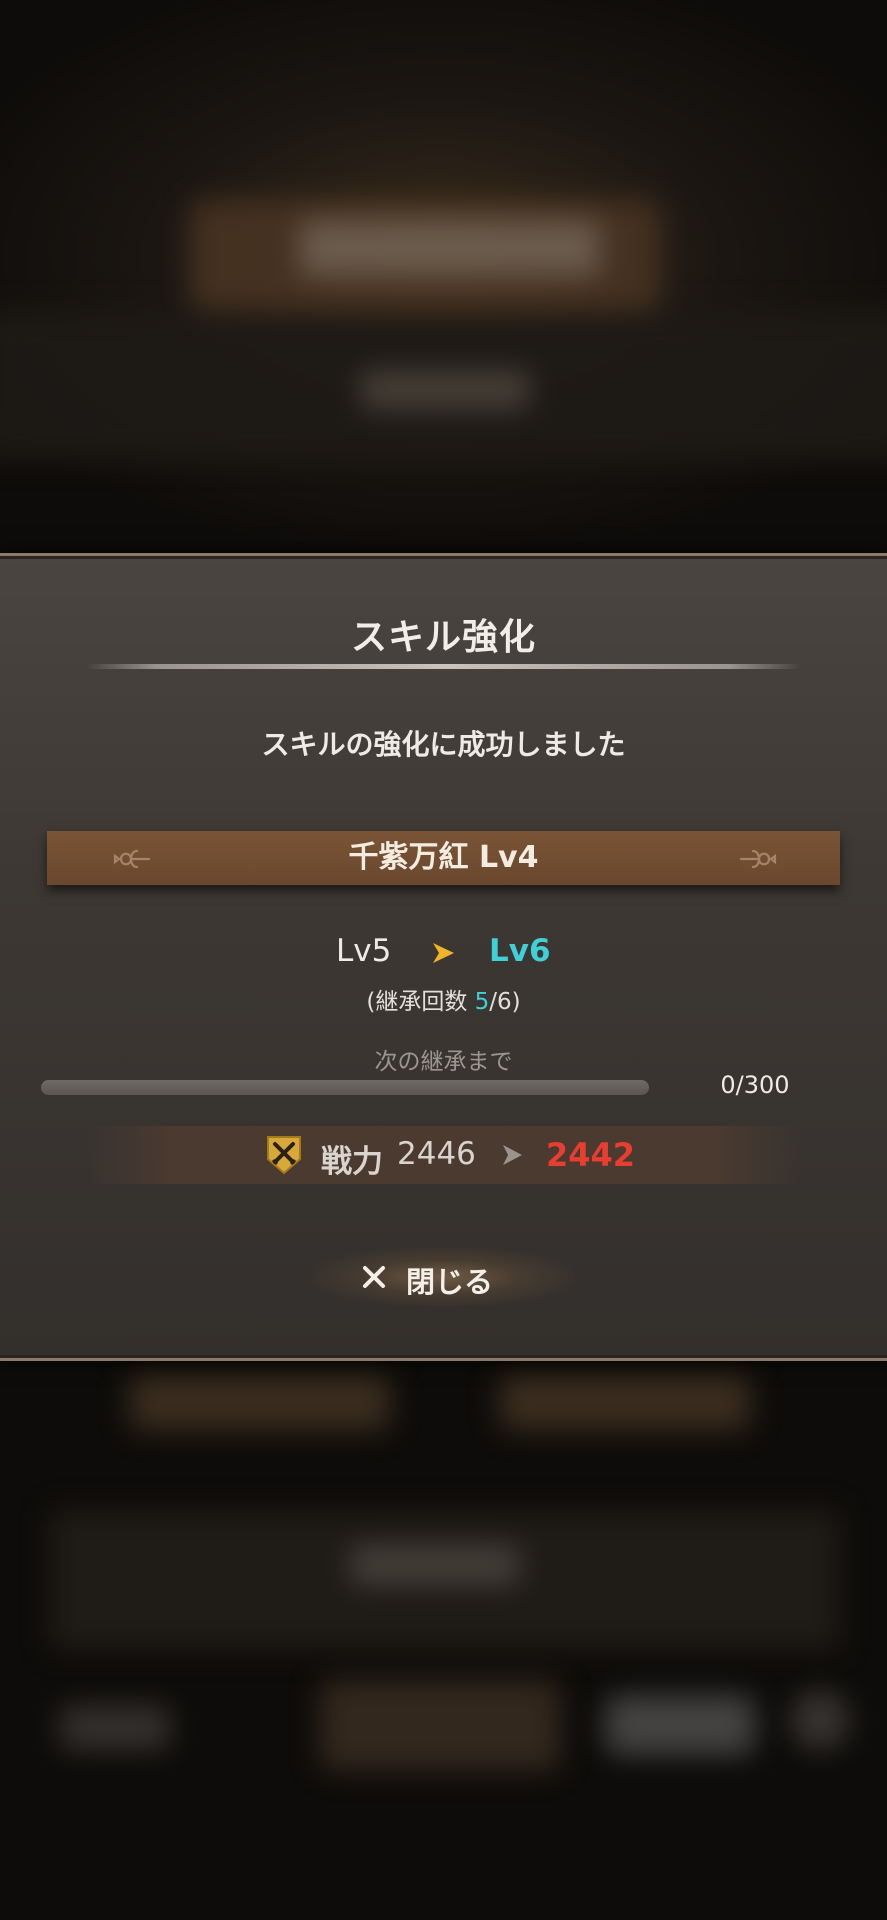  What do you see at coordinates (374, 1277) in the screenshot?
I see `close-icon` at bounding box center [374, 1277].